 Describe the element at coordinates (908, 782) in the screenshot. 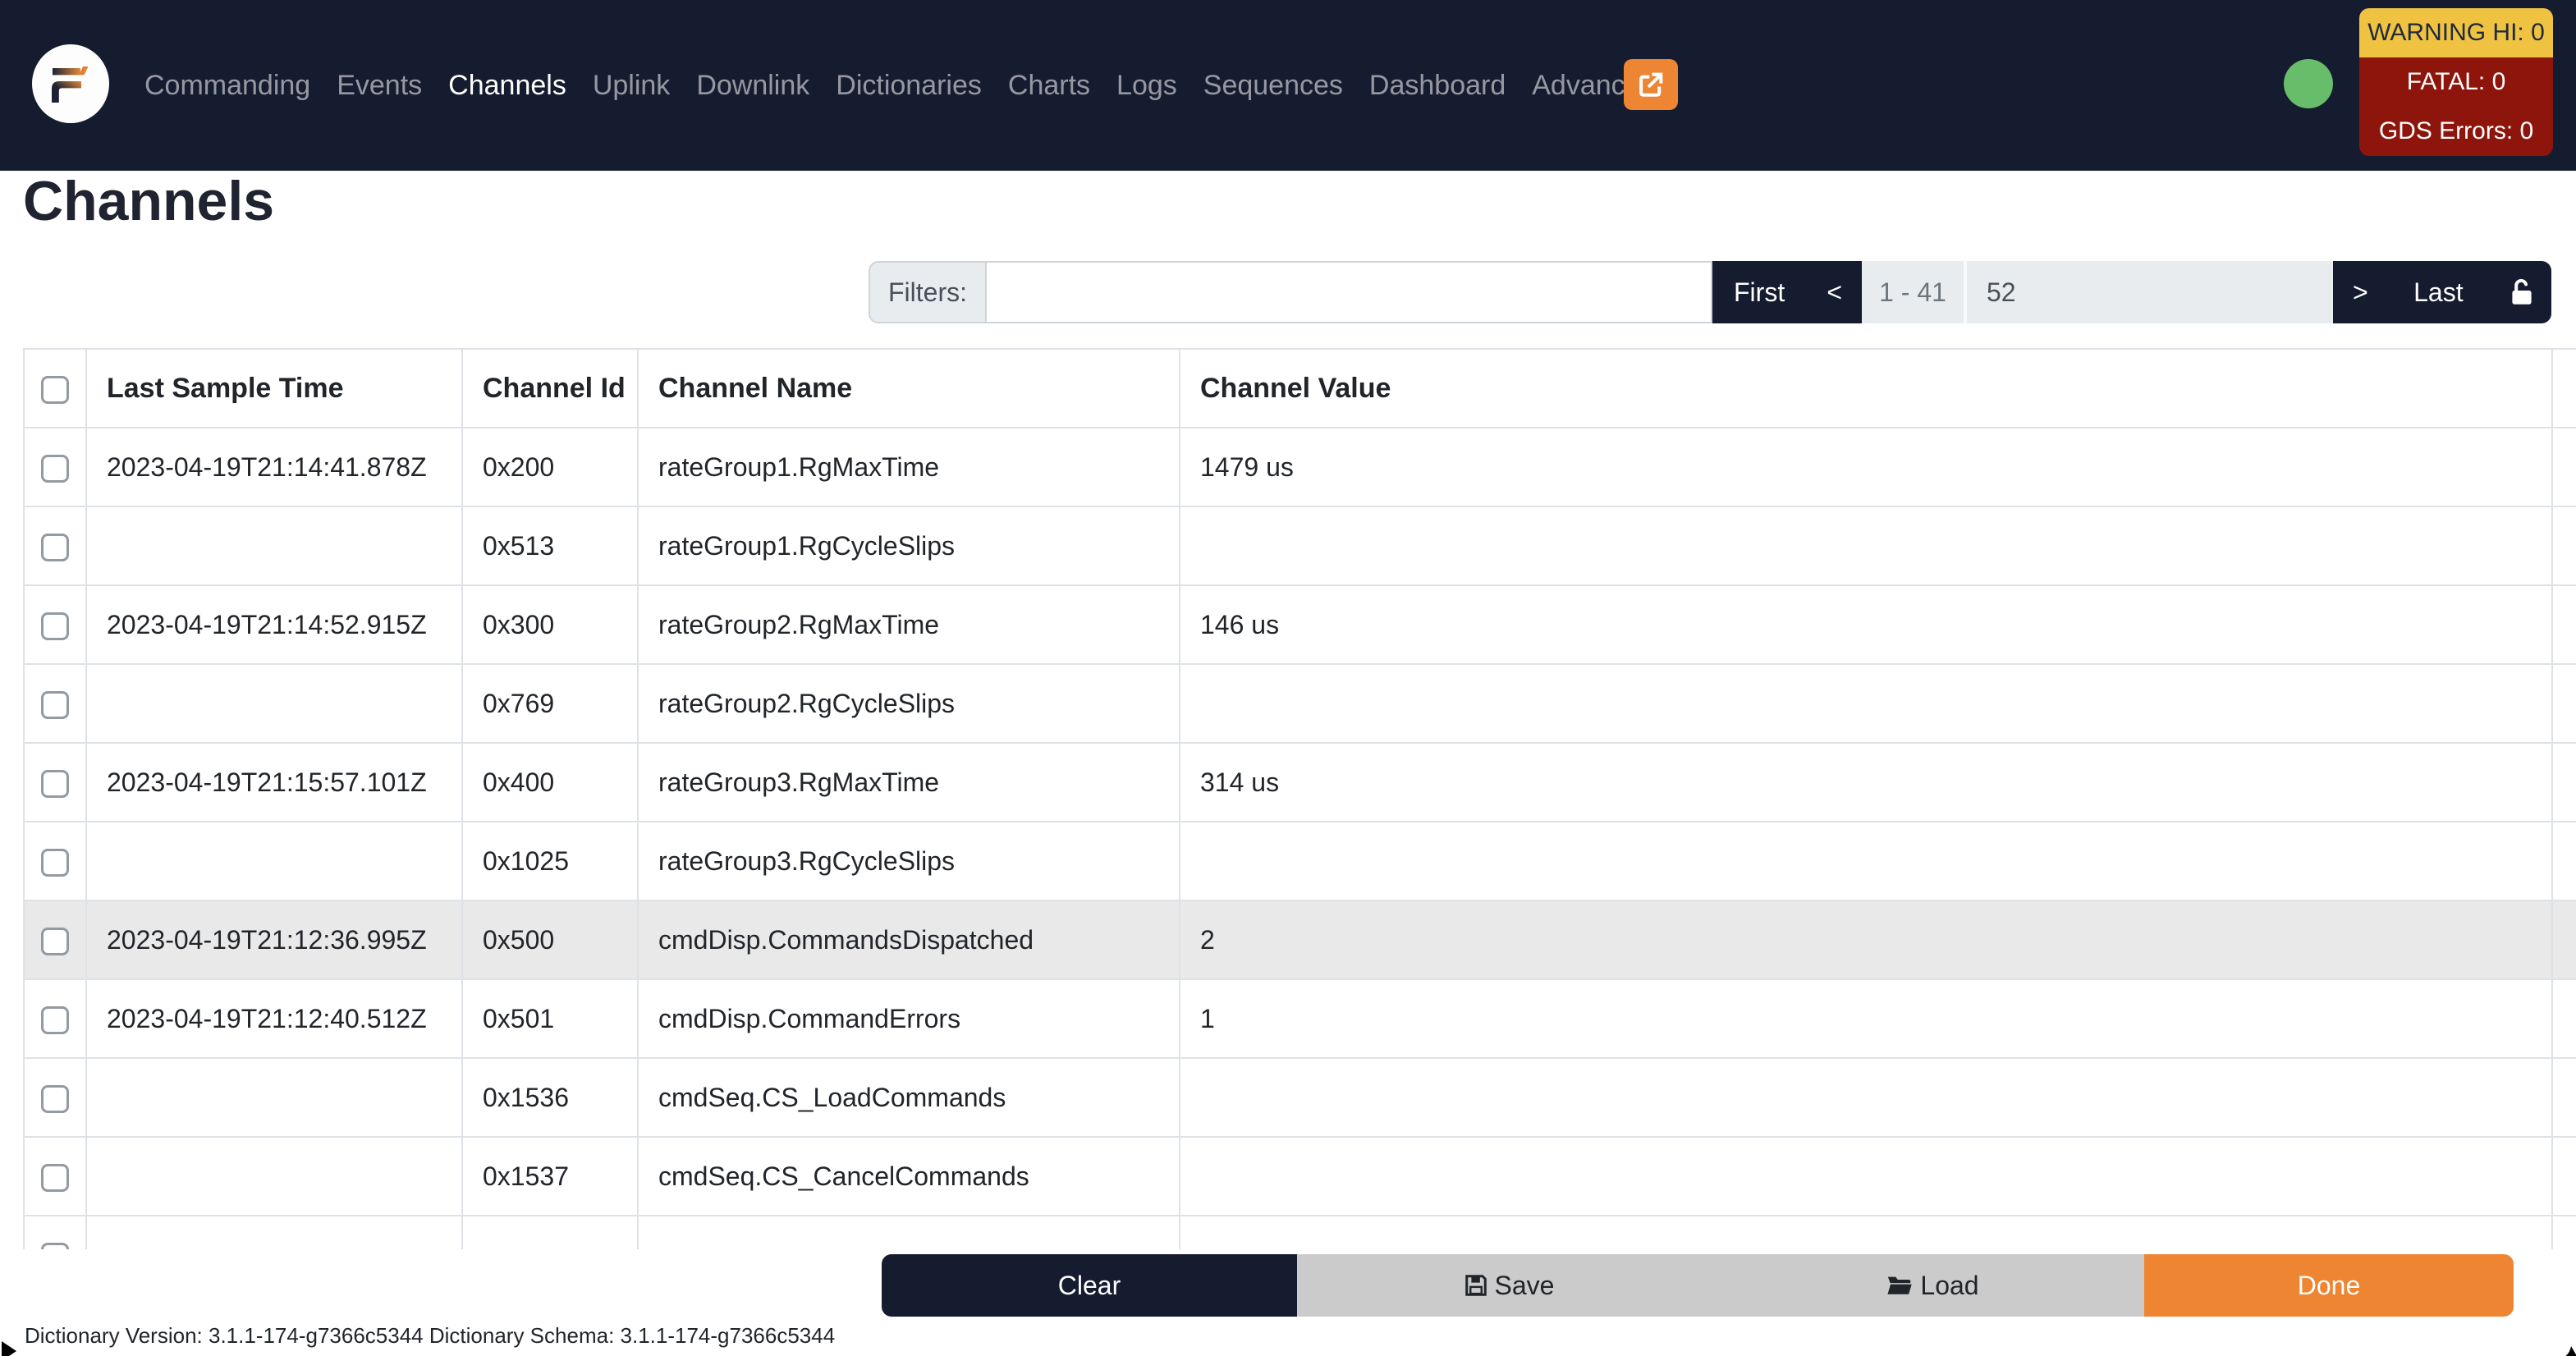

I see `channel-name-cell: rateGroup3.RgMaxTime` at that location.